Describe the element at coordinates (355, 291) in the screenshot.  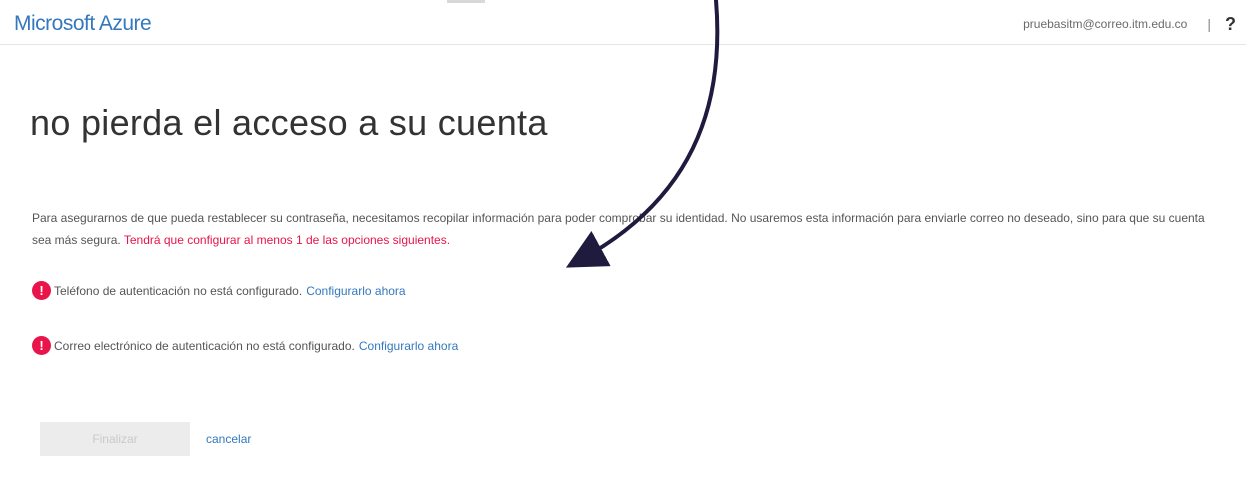
I see `configure-phone-link: Configurarlo ahora` at that location.